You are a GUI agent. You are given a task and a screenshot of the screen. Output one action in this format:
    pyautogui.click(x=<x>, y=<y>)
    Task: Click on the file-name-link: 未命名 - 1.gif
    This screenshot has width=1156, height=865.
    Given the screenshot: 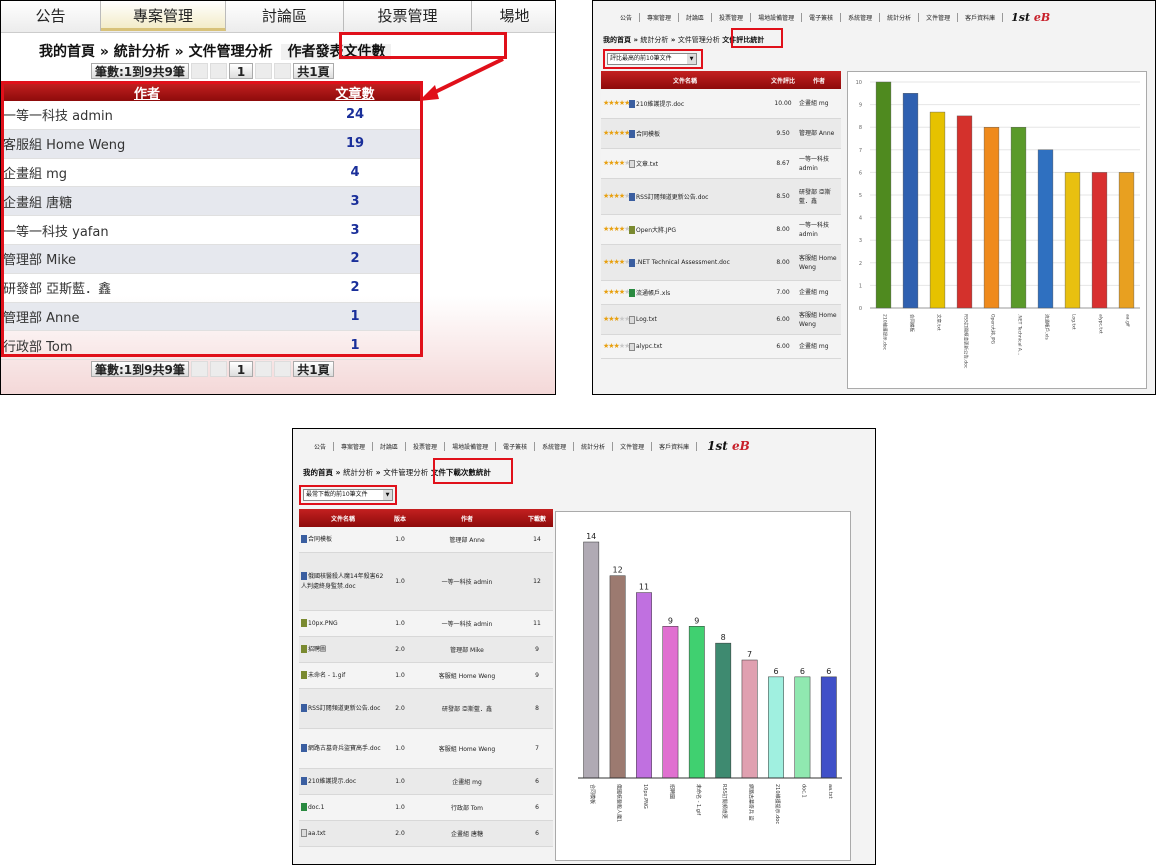 What is the action you would take?
    pyautogui.click(x=326, y=675)
    